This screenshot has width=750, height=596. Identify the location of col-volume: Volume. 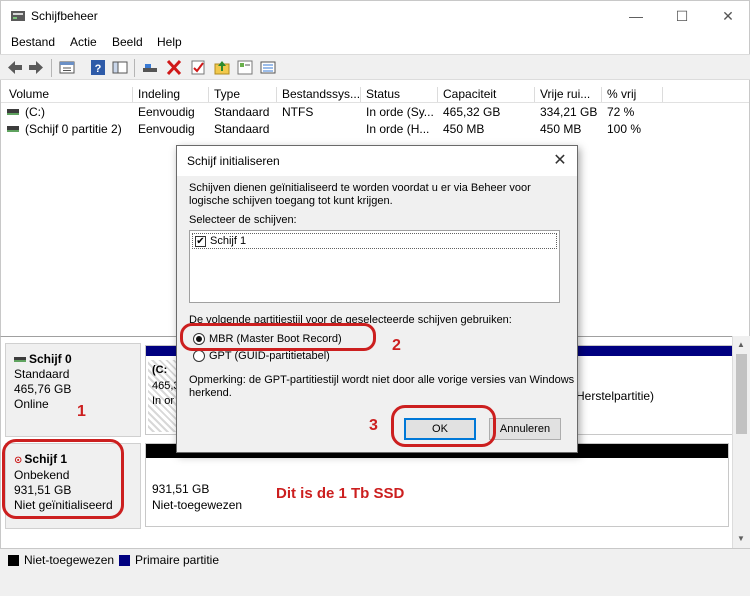
(69, 94).